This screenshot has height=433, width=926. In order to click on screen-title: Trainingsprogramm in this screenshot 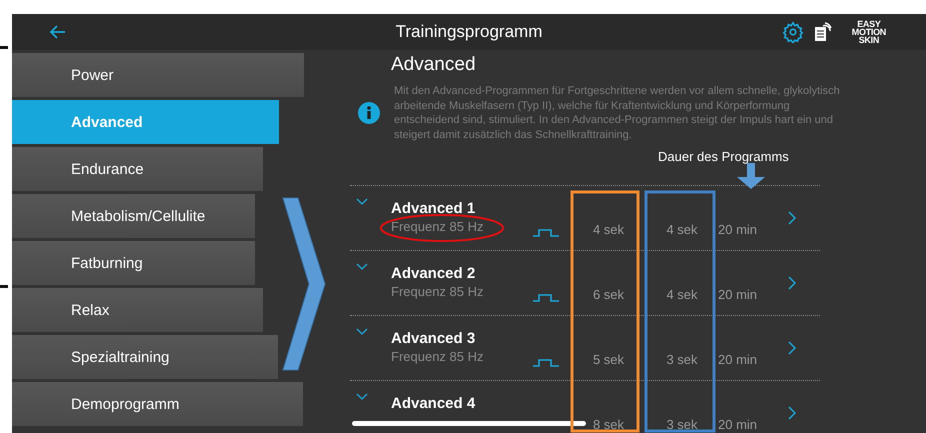, I will do `click(469, 32)`.